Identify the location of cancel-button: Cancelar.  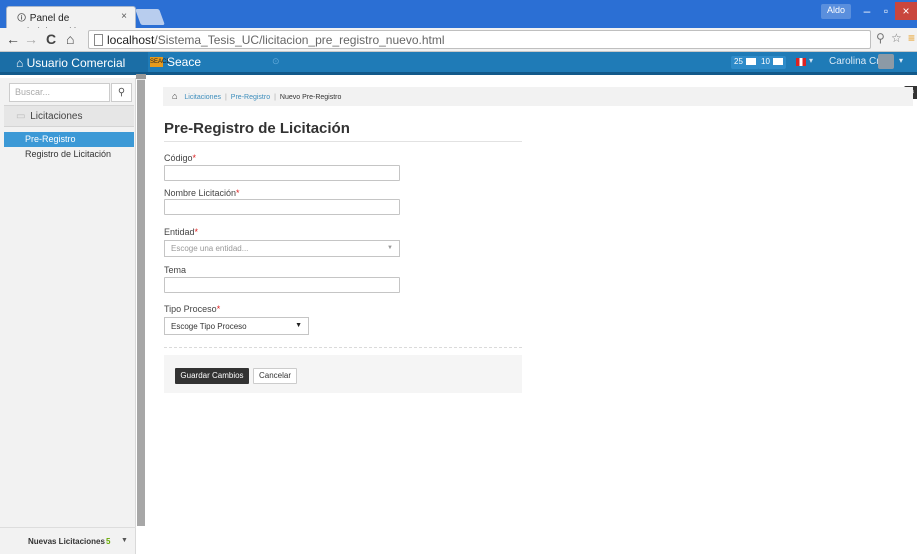
(275, 376).